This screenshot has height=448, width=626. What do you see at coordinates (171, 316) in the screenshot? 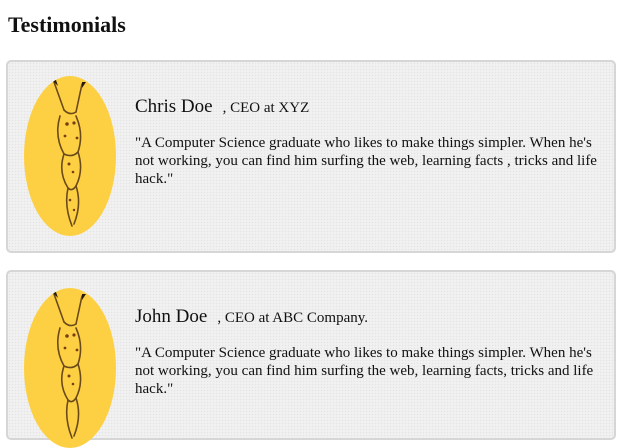
I see `testimonial-name: John Doe` at bounding box center [171, 316].